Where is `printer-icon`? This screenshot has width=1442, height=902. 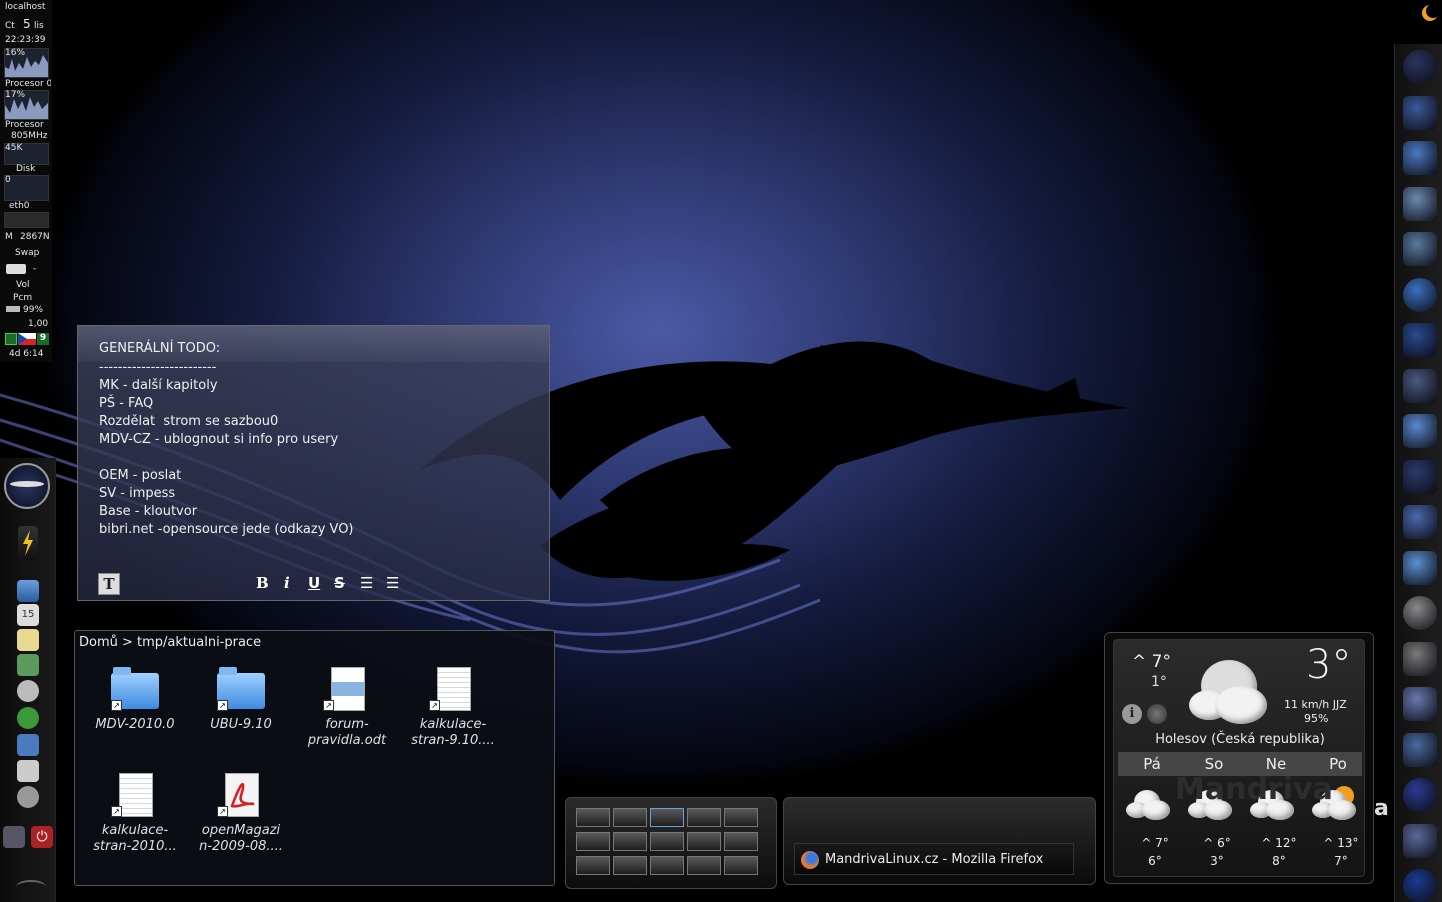 printer-icon is located at coordinates (1420, 840).